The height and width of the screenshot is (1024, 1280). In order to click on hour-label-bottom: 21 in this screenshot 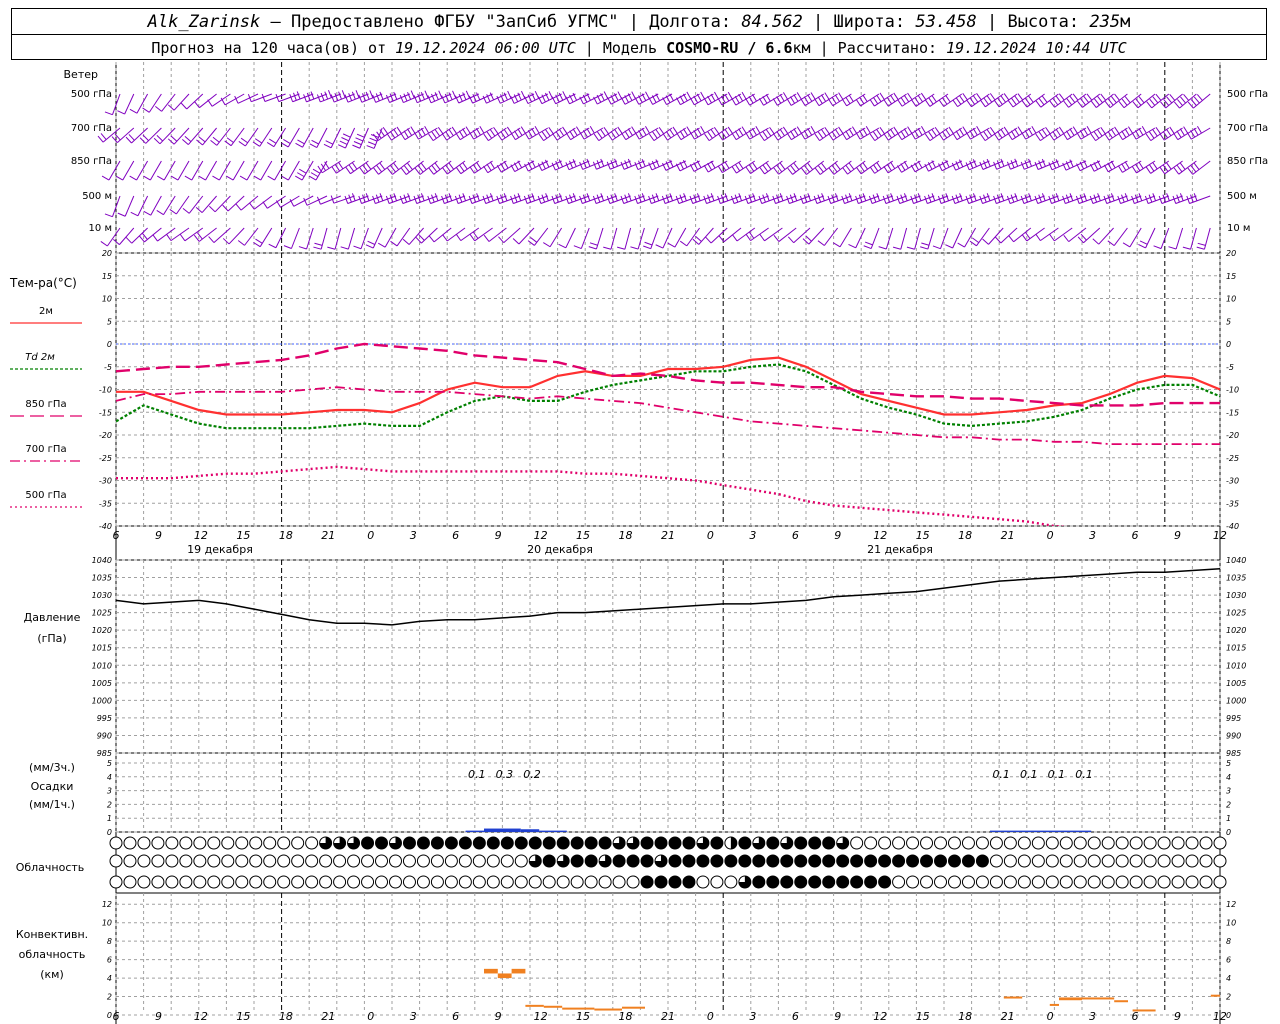, I will do `click(1008, 1016)`.